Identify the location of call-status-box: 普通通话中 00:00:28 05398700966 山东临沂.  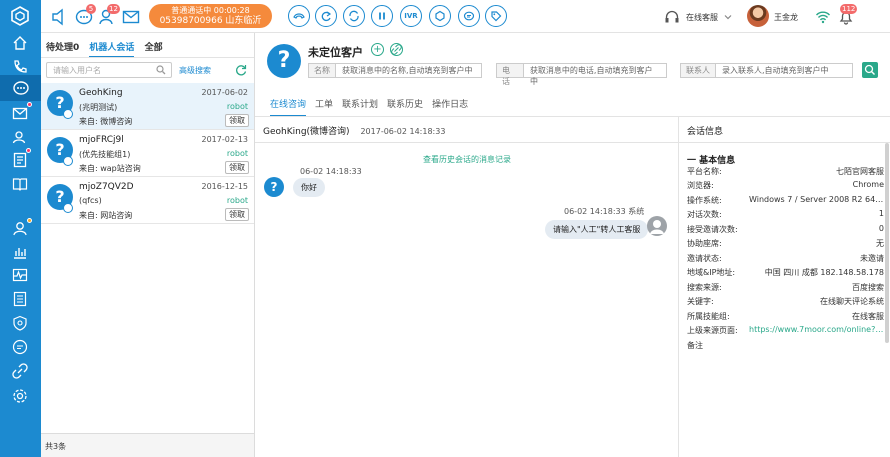
(210, 16).